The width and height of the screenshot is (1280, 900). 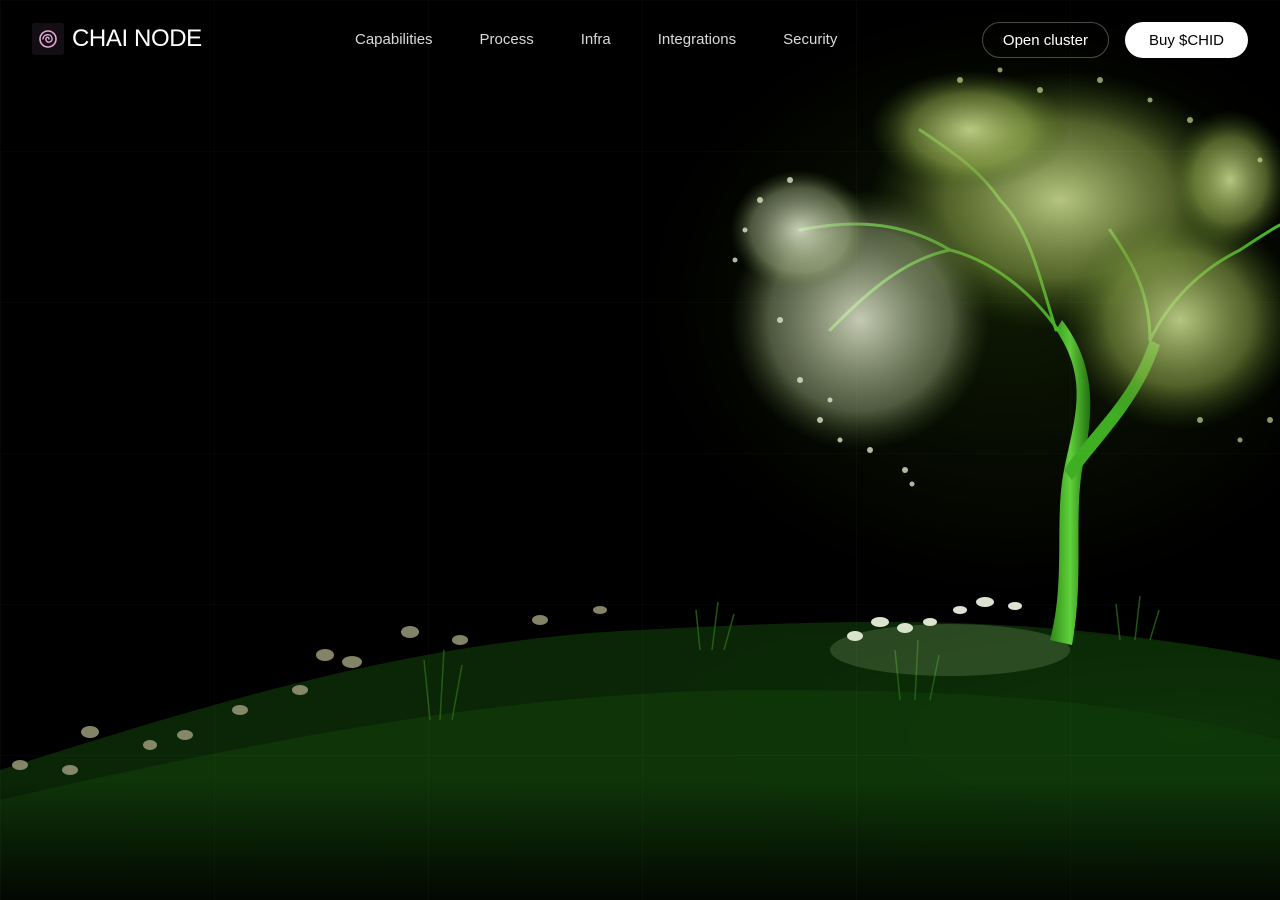 I want to click on nav-link-process: Process, so click(x=507, y=40).